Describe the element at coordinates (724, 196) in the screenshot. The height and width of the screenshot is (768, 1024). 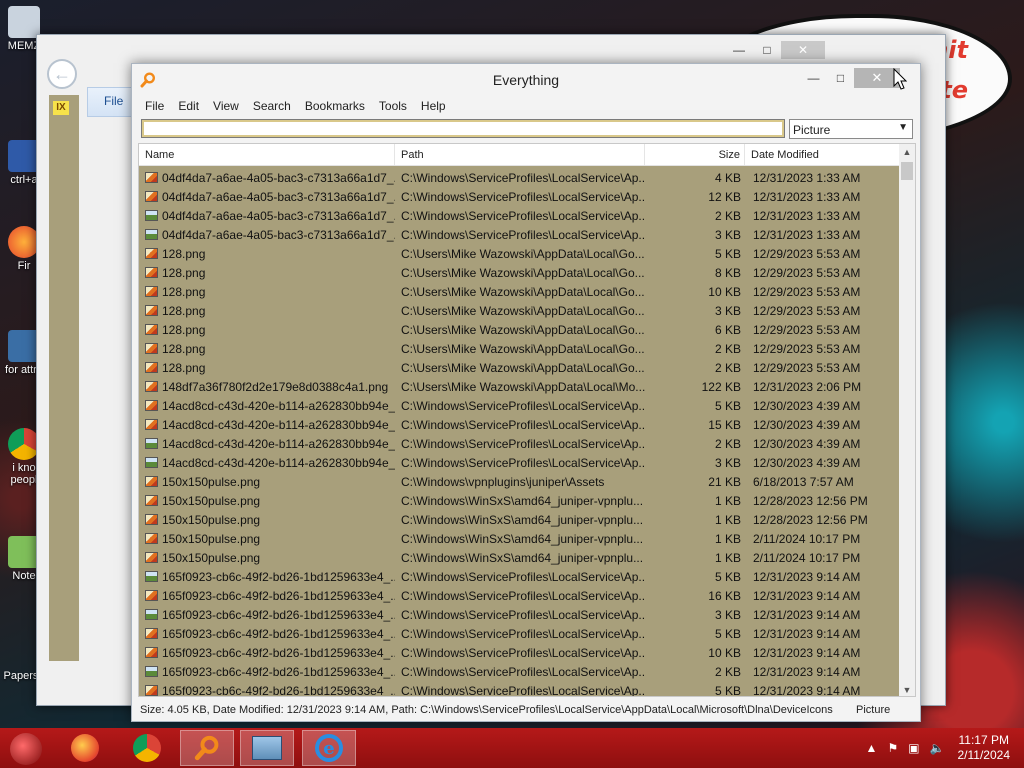
I see `cell-size: 12 KB` at that location.